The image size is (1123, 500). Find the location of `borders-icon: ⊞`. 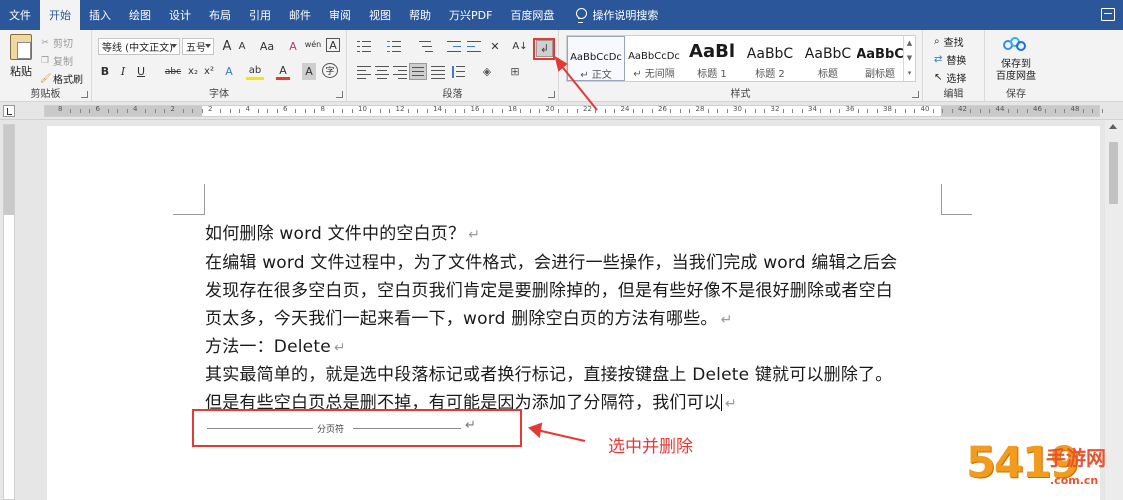

borders-icon: ⊞ is located at coordinates (515, 71).